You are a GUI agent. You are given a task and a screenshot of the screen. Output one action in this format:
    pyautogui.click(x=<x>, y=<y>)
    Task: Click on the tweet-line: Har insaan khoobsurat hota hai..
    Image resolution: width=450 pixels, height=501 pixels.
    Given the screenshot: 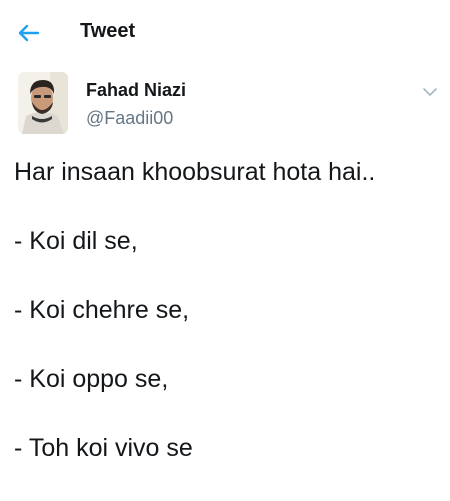 What is the action you would take?
    pyautogui.click(x=195, y=172)
    